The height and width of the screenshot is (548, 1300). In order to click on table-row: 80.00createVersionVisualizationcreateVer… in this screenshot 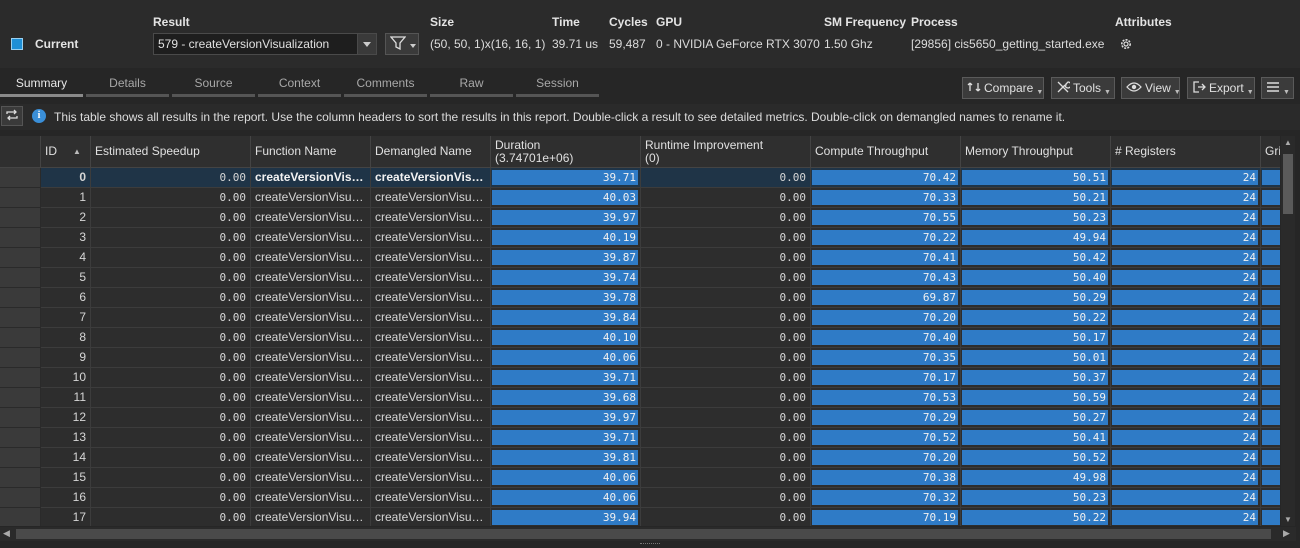, I will do `click(640, 338)`.